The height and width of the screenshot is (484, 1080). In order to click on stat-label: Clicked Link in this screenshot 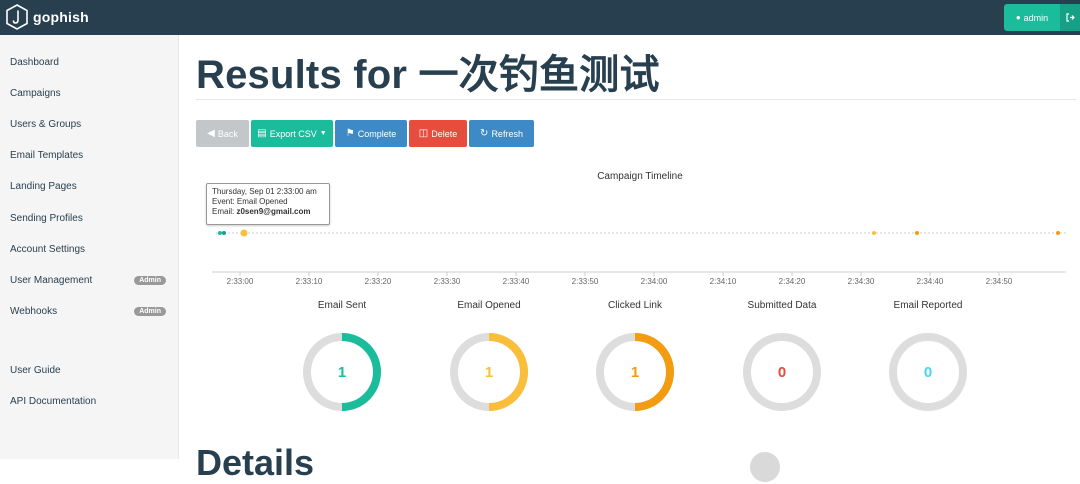, I will do `click(635, 305)`.